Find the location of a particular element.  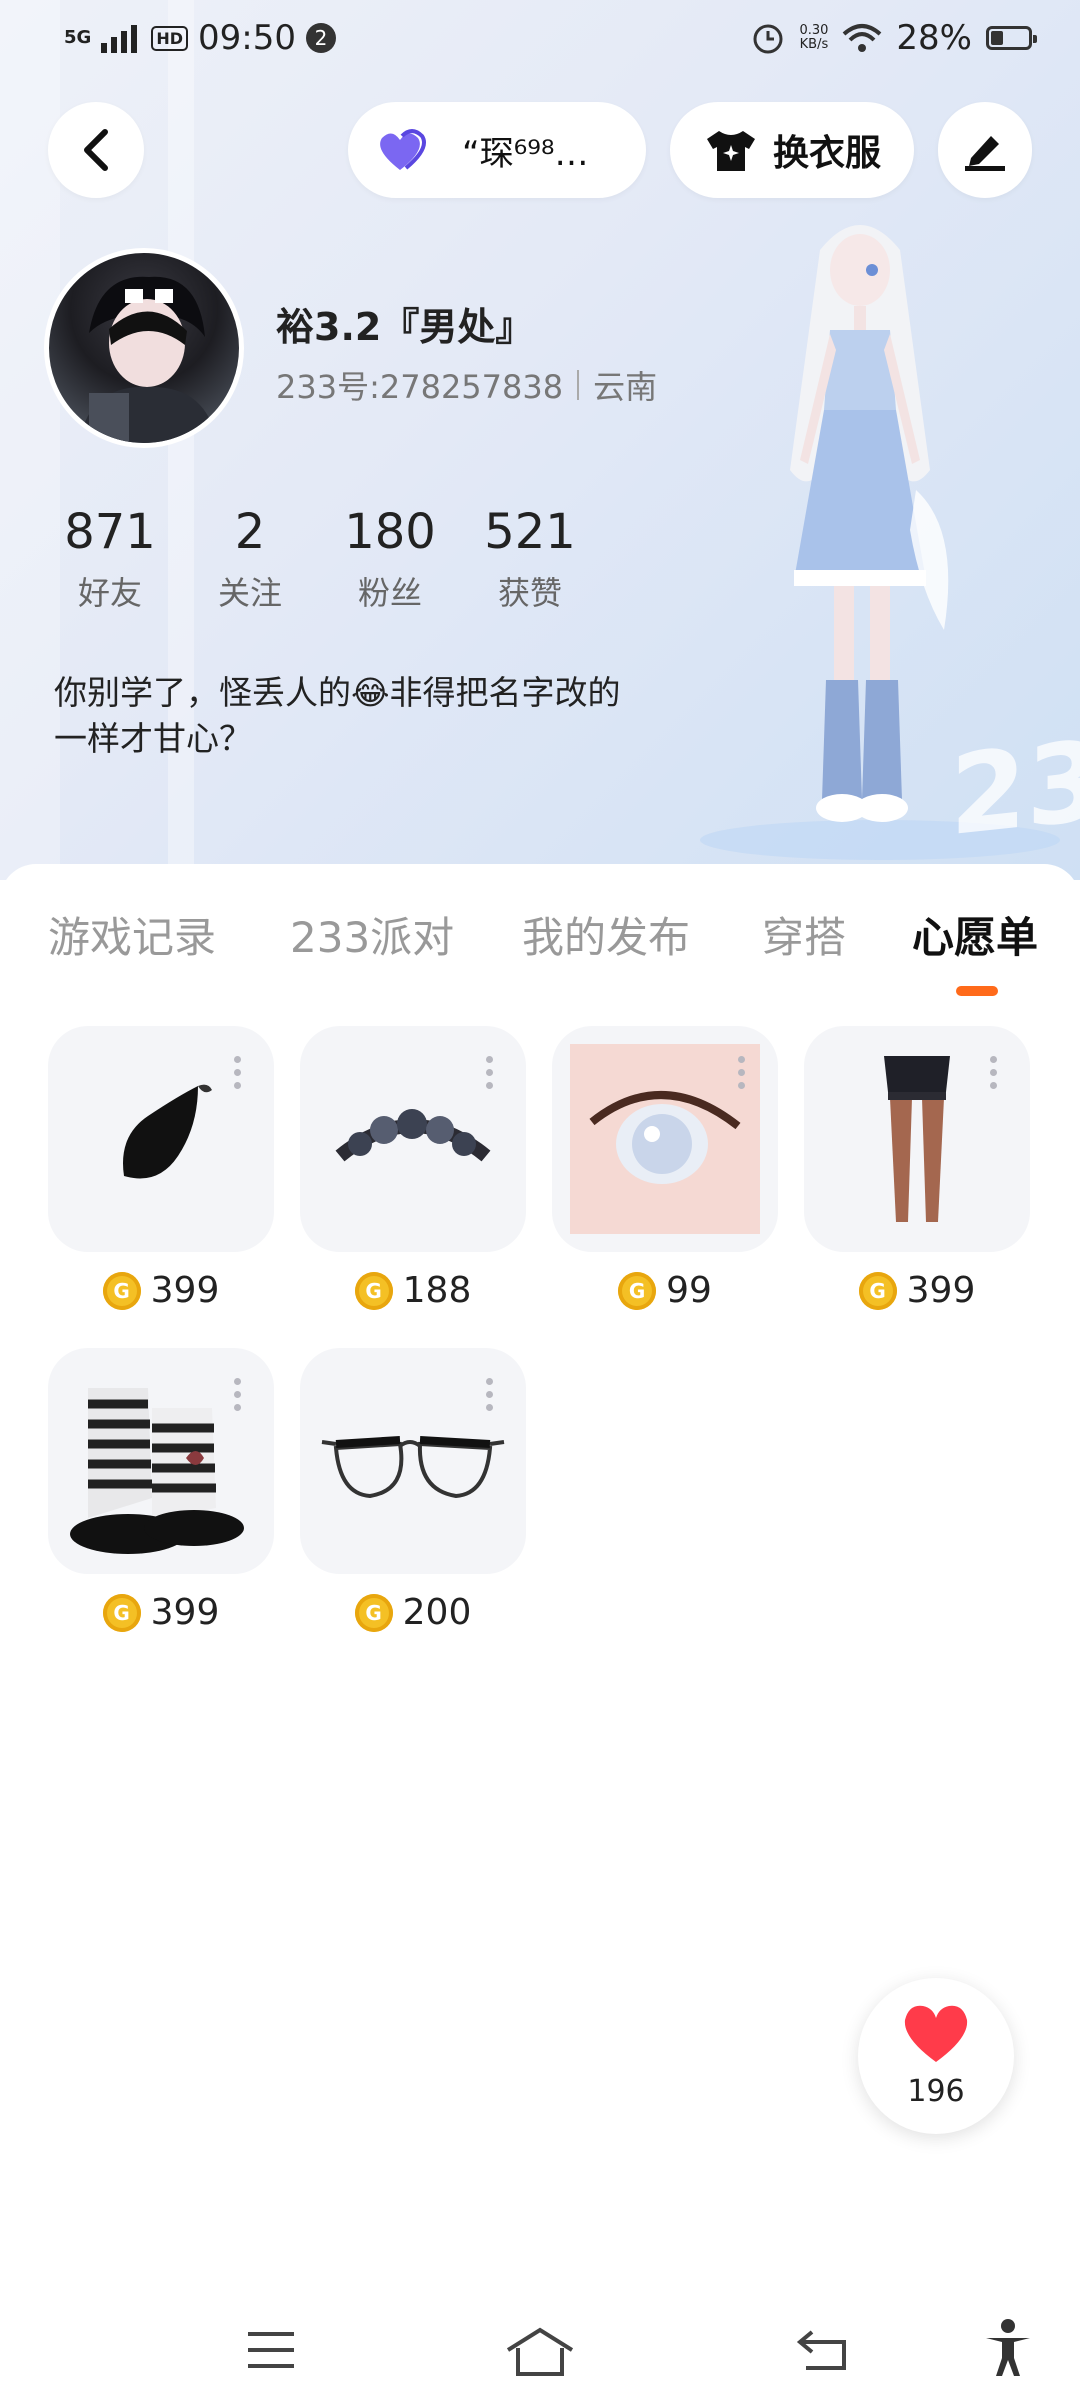

divider is located at coordinates (578, 385).